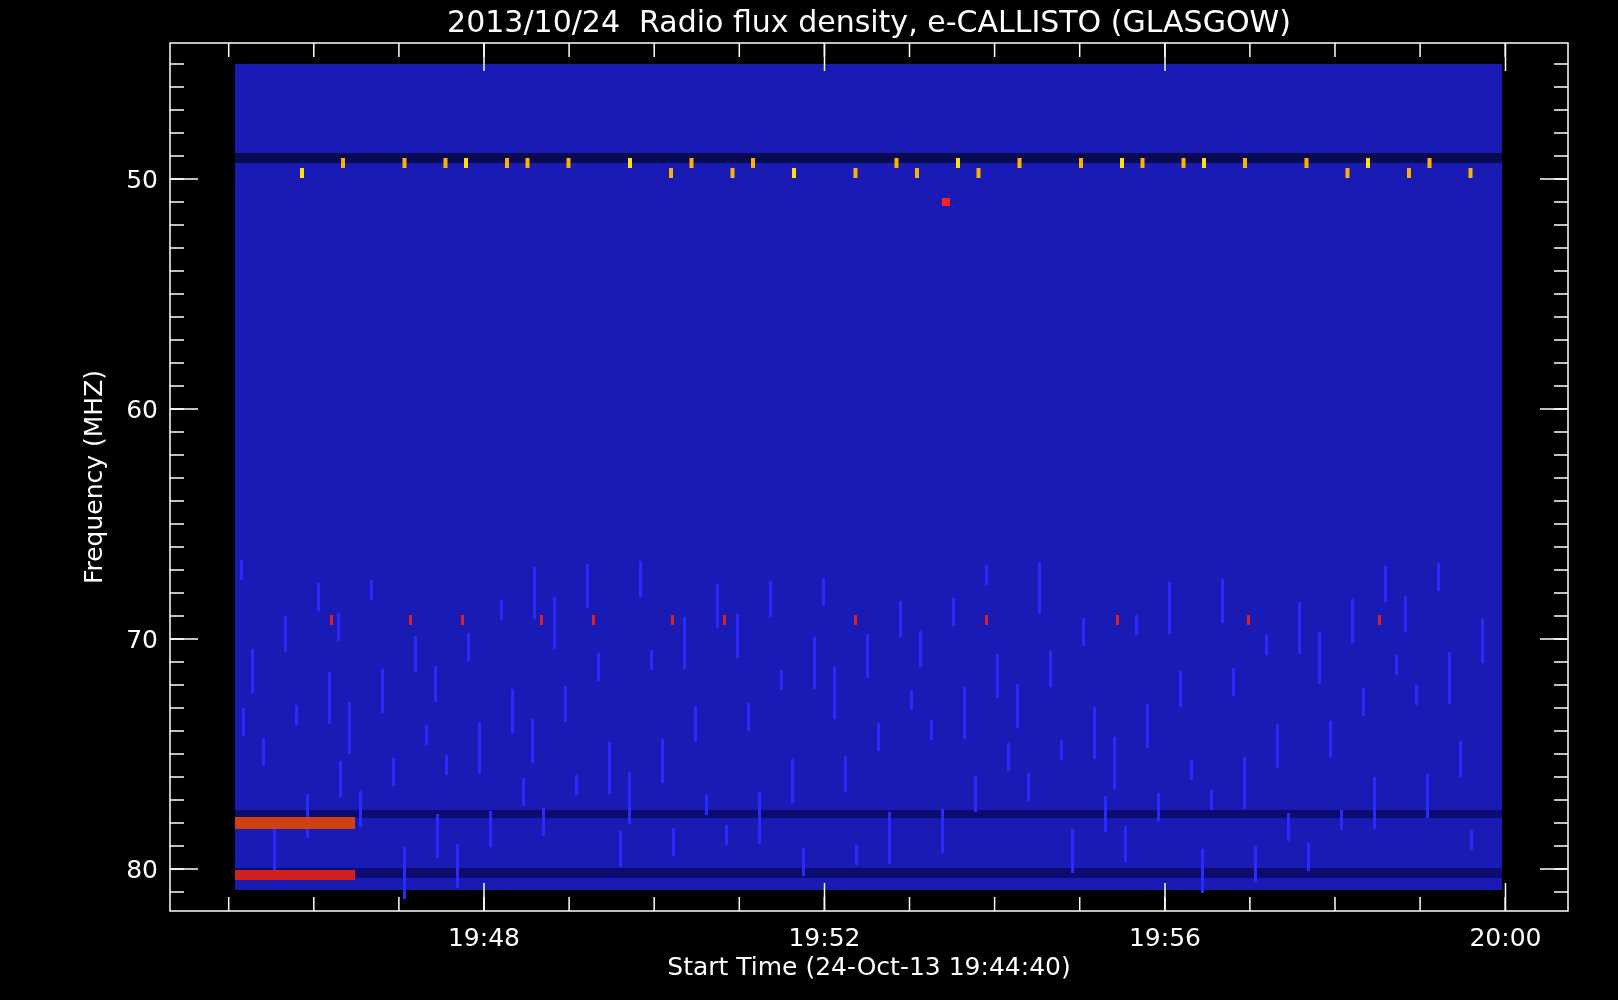 The width and height of the screenshot is (1618, 1000). What do you see at coordinates (824, 937) in the screenshot?
I see `x-tick-label: 19:52` at bounding box center [824, 937].